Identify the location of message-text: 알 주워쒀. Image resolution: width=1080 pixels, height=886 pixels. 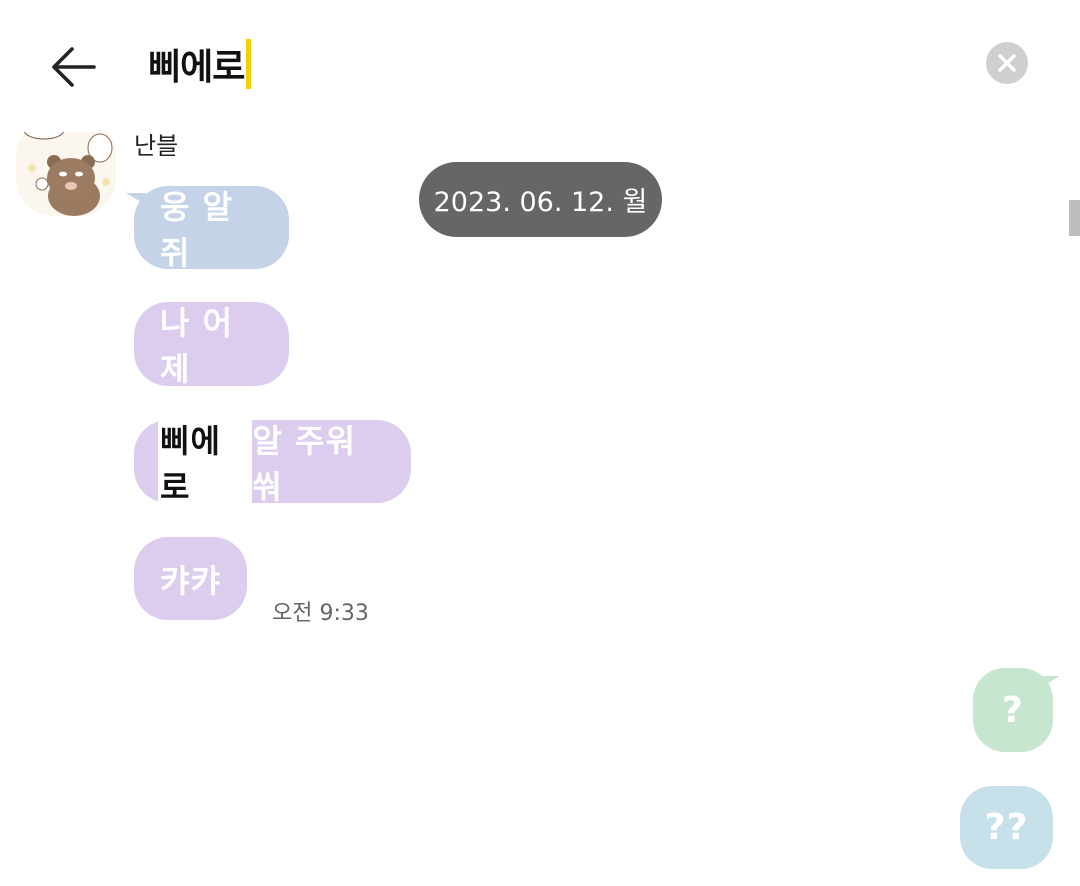
(304, 463).